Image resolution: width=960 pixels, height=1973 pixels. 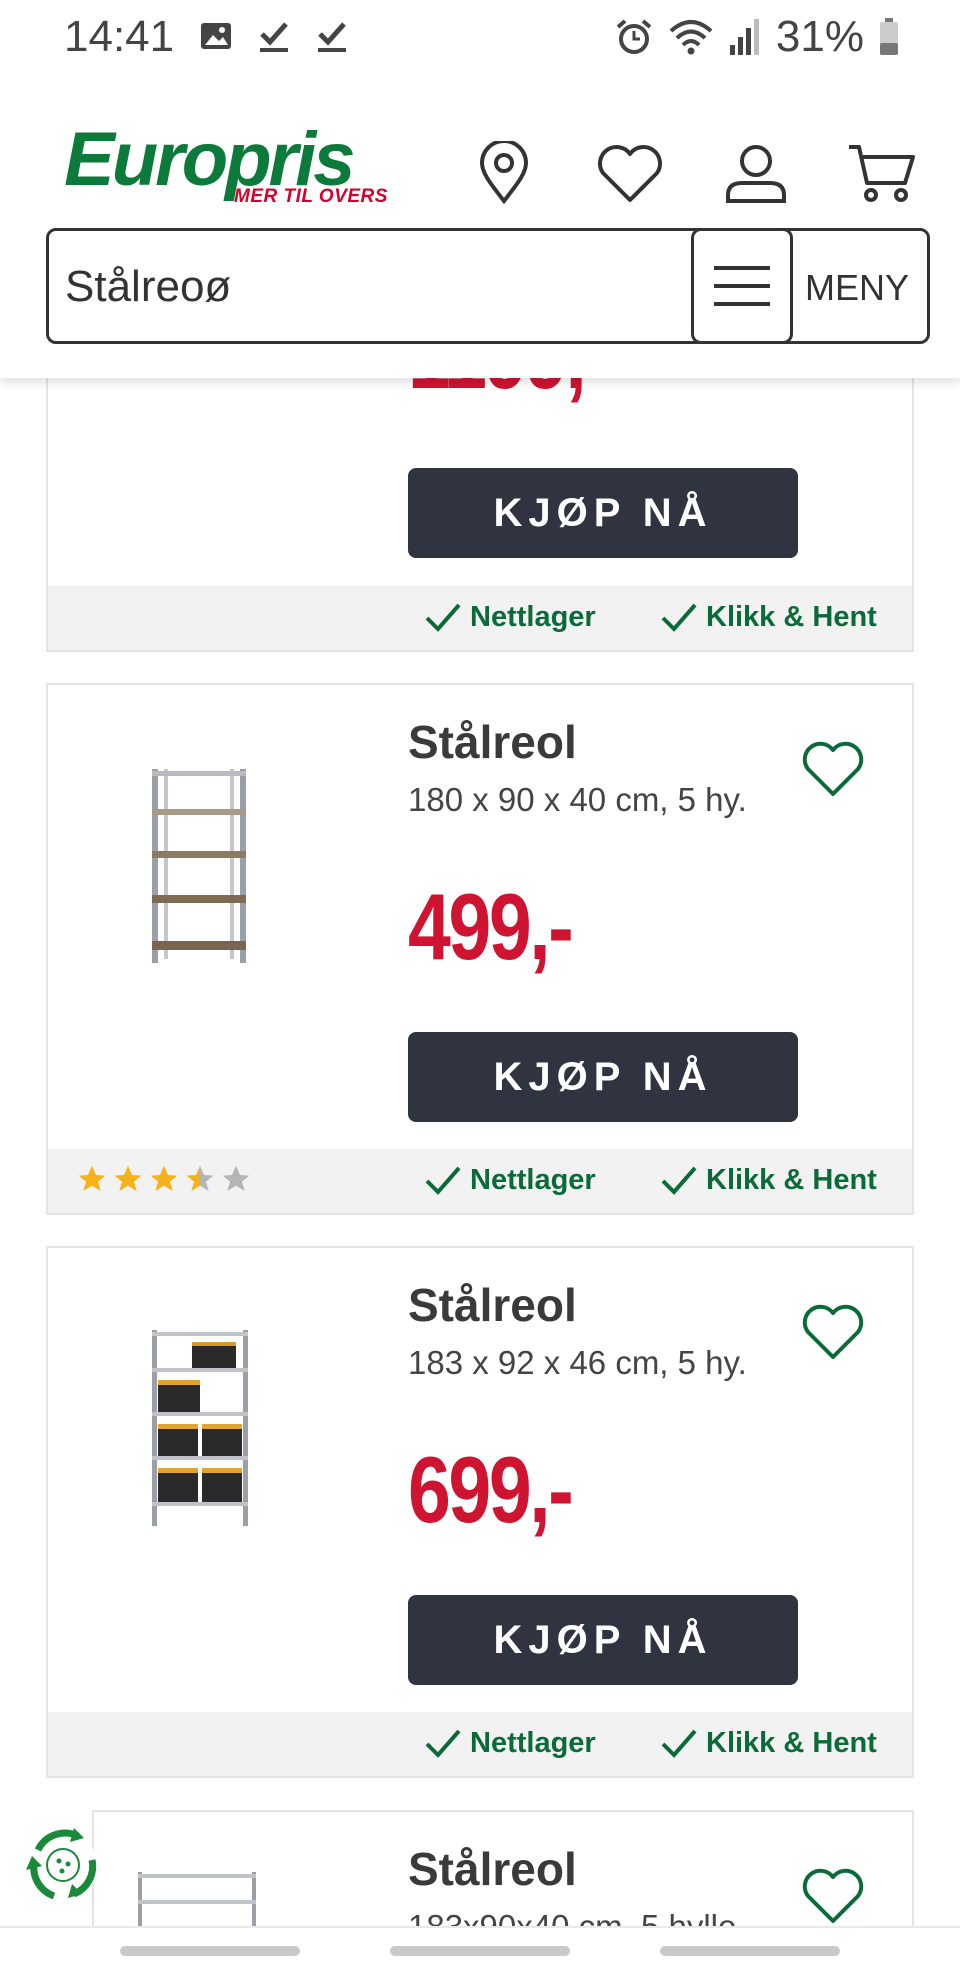 I want to click on rating-stars, so click(x=164, y=1179).